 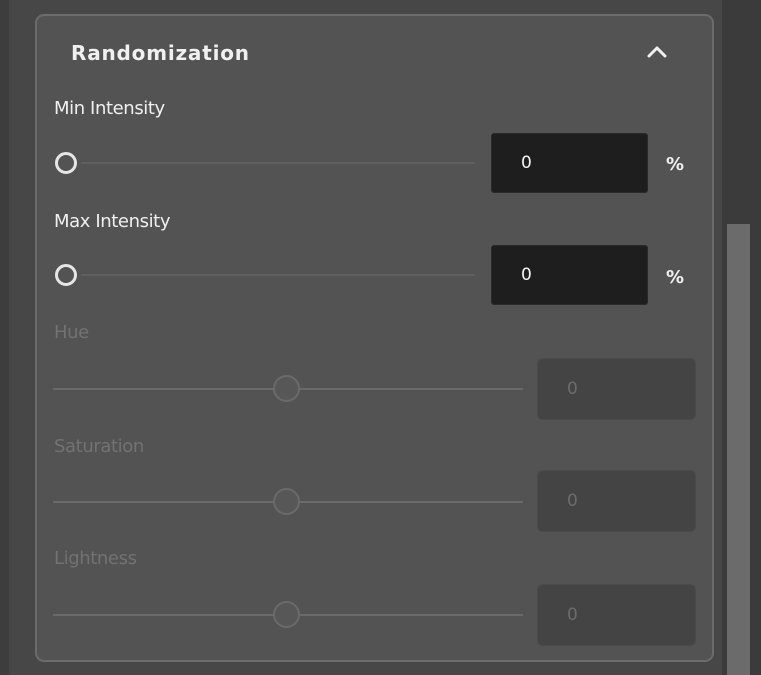 What do you see at coordinates (109, 108) in the screenshot?
I see `min-intensity-label: Min Intensity` at bounding box center [109, 108].